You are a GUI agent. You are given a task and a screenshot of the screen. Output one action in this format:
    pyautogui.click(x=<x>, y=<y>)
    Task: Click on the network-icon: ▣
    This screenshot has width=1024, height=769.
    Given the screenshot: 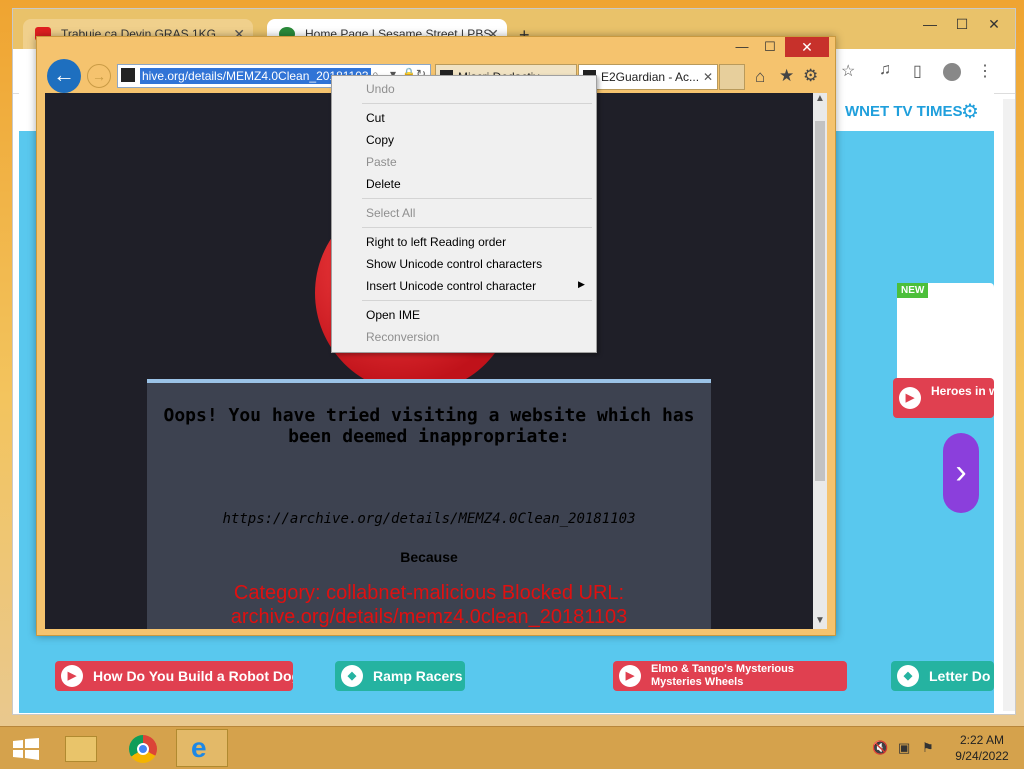 What is the action you would take?
    pyautogui.click(x=904, y=748)
    